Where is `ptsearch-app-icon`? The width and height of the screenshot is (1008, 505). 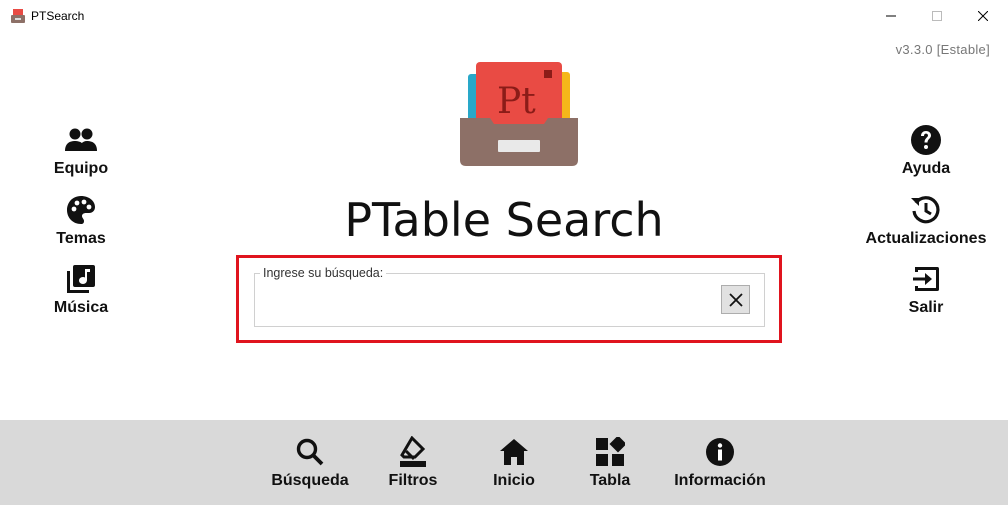
ptsearch-app-icon is located at coordinates (18, 16).